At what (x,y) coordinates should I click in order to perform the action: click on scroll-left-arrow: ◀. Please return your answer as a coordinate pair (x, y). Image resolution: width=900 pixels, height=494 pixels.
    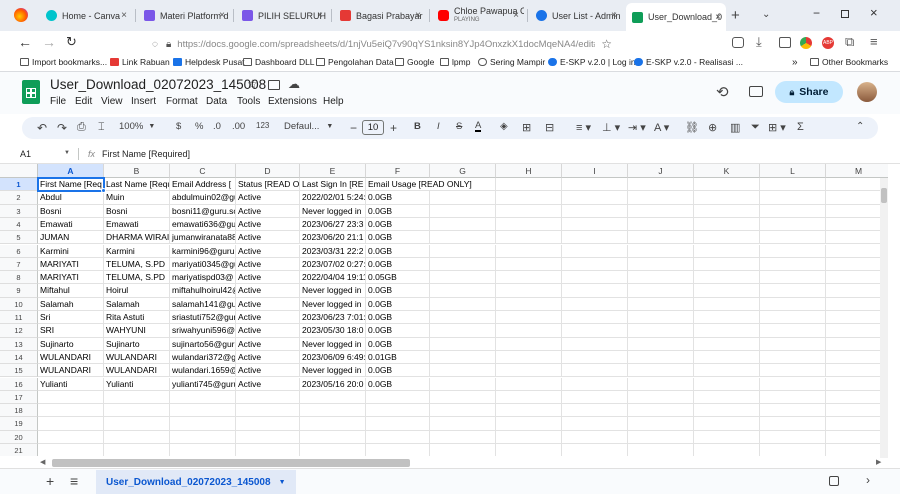
    Looking at the image, I should click on (42, 462).